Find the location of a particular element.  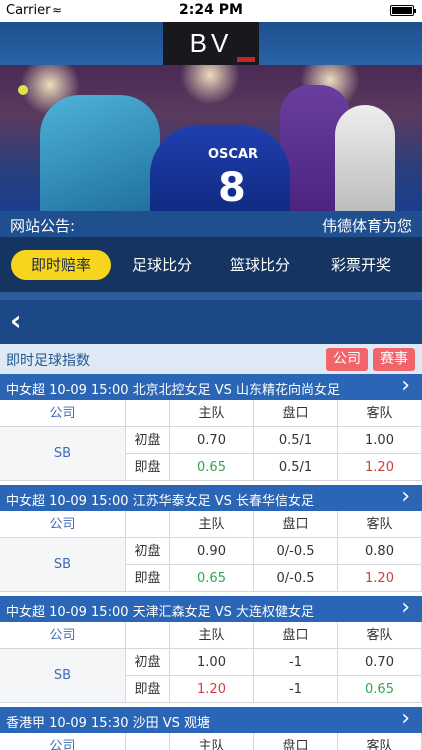

nav-bar: ‹ is located at coordinates (211, 318).